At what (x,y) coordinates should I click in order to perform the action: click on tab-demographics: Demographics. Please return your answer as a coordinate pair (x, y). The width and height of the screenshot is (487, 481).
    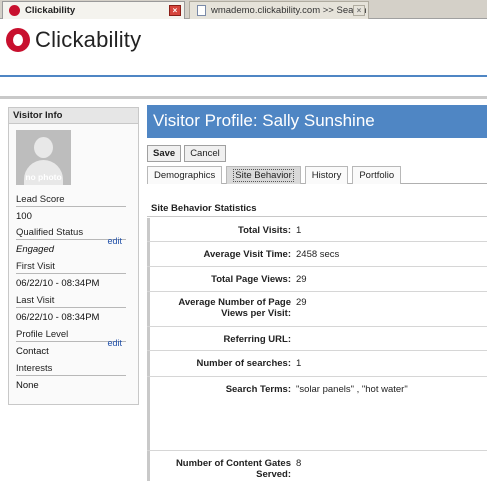
    Looking at the image, I should click on (185, 175).